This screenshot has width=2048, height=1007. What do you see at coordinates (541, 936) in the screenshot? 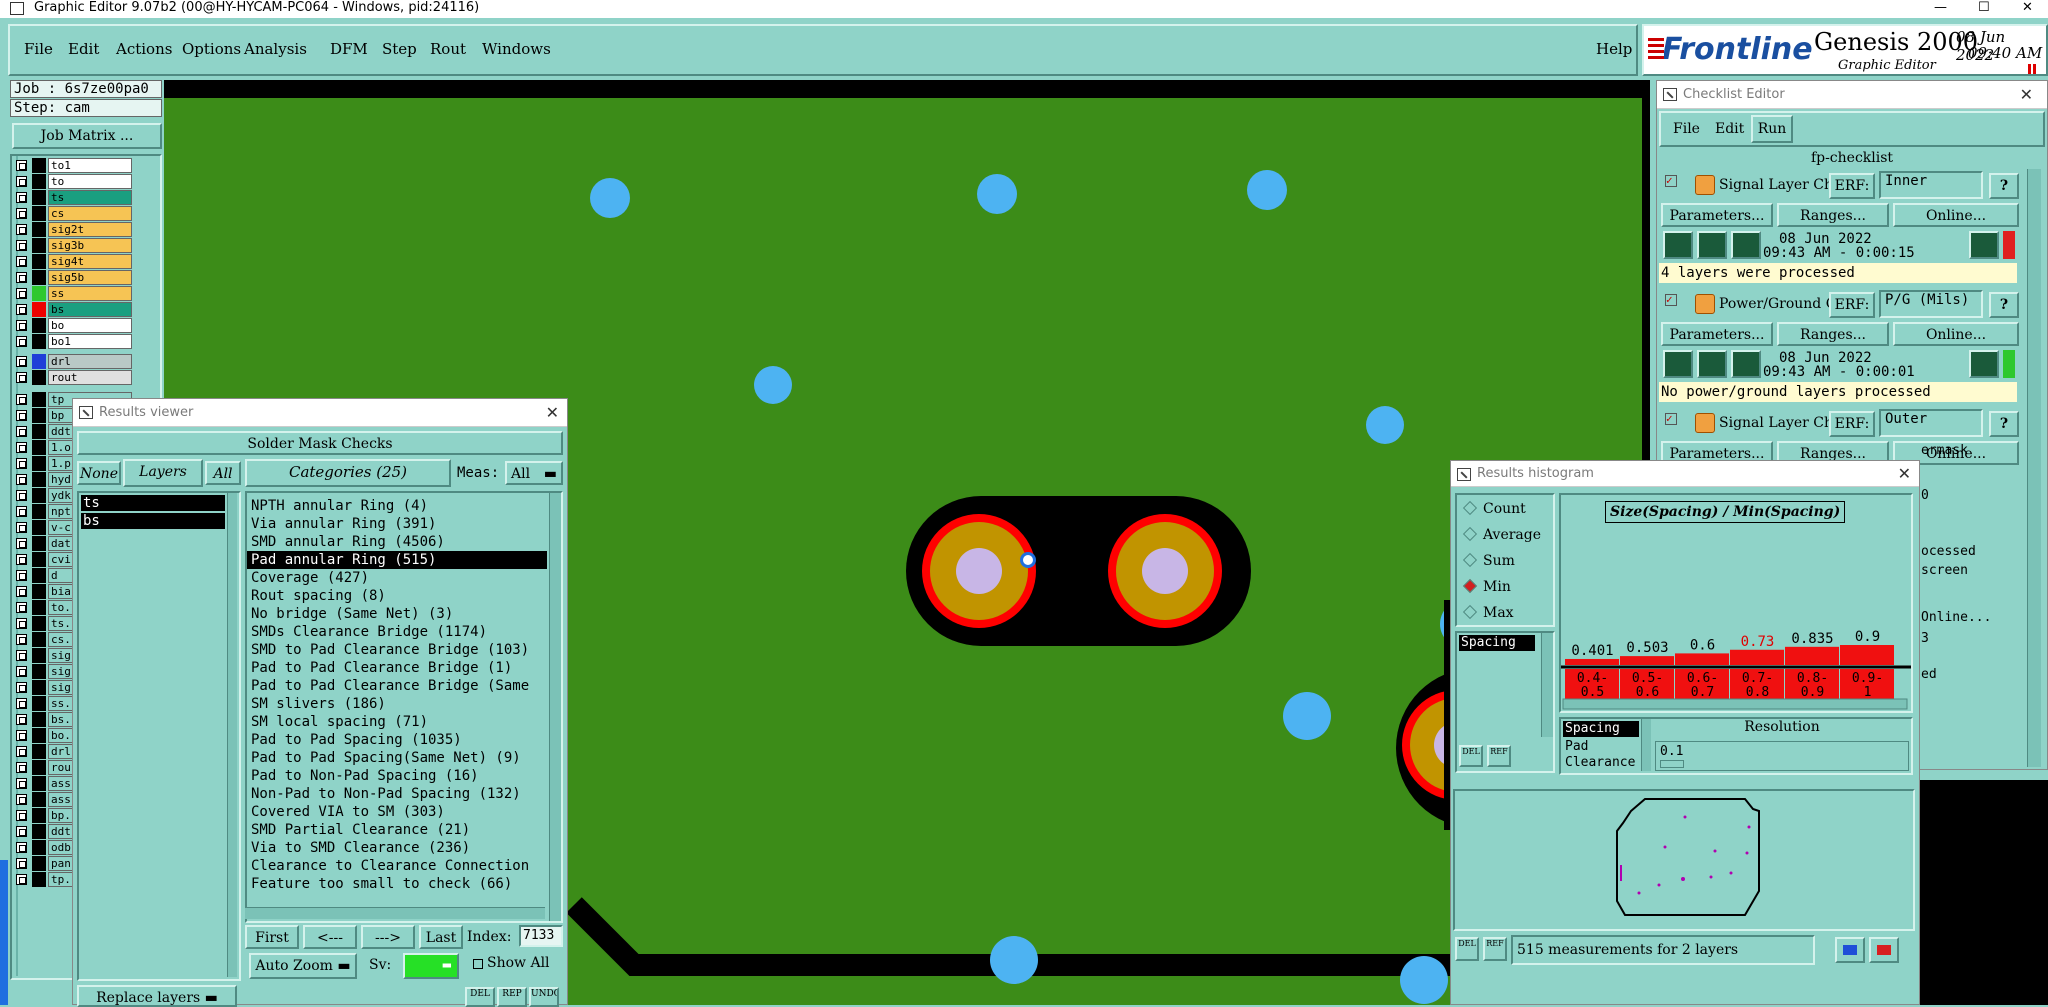
I see `index-input: 7133` at bounding box center [541, 936].